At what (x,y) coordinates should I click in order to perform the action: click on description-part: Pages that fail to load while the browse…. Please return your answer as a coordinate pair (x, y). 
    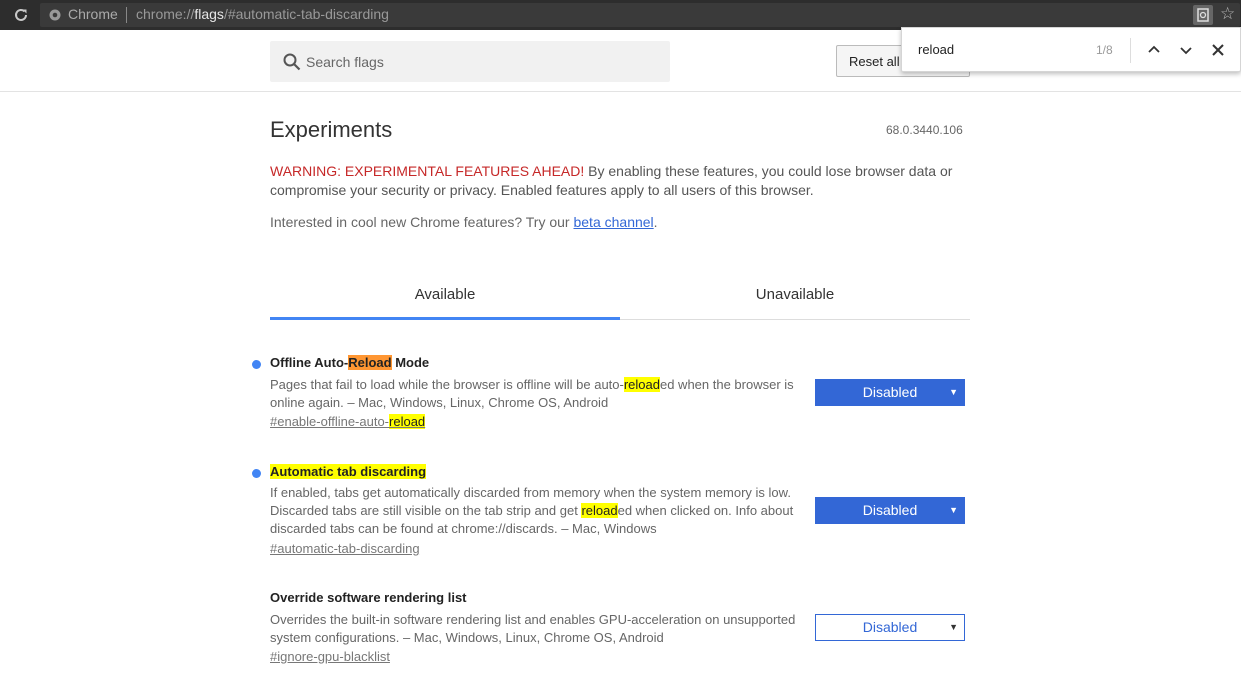
    Looking at the image, I should click on (447, 384).